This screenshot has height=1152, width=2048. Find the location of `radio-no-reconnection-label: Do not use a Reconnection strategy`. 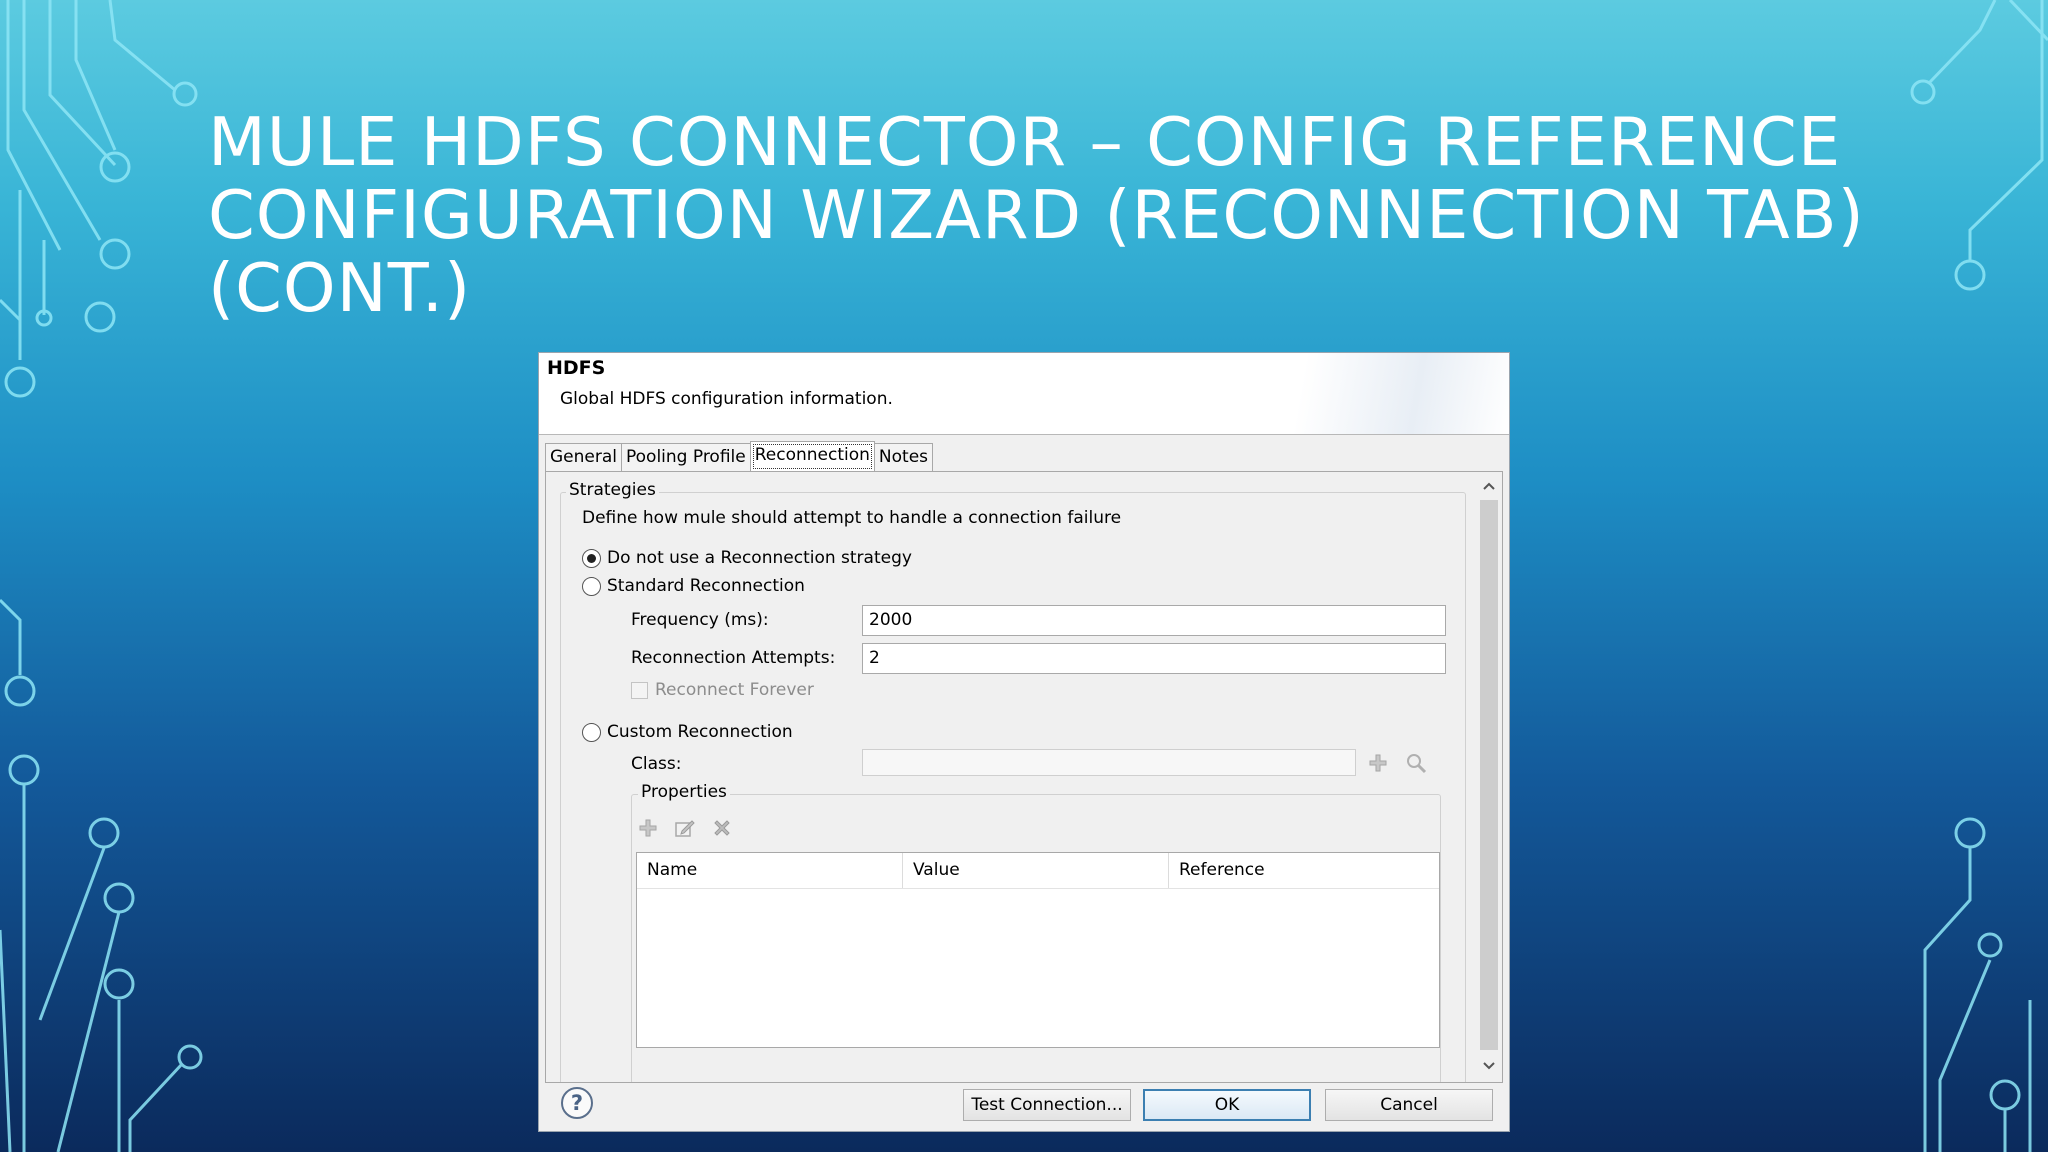

radio-no-reconnection-label: Do not use a Reconnection strategy is located at coordinates (759, 558).